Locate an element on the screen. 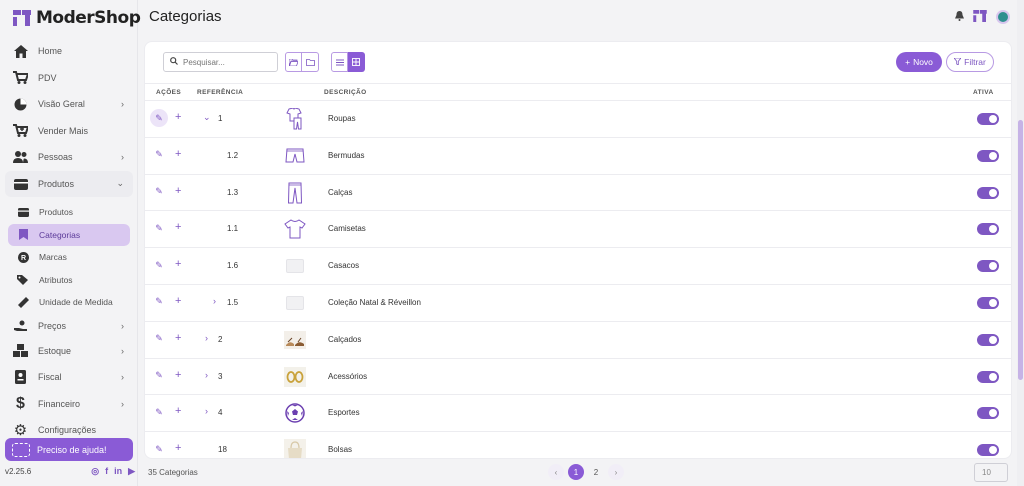 The width and height of the screenshot is (1024, 486). app-logo: ModerShop is located at coordinates (77, 18).